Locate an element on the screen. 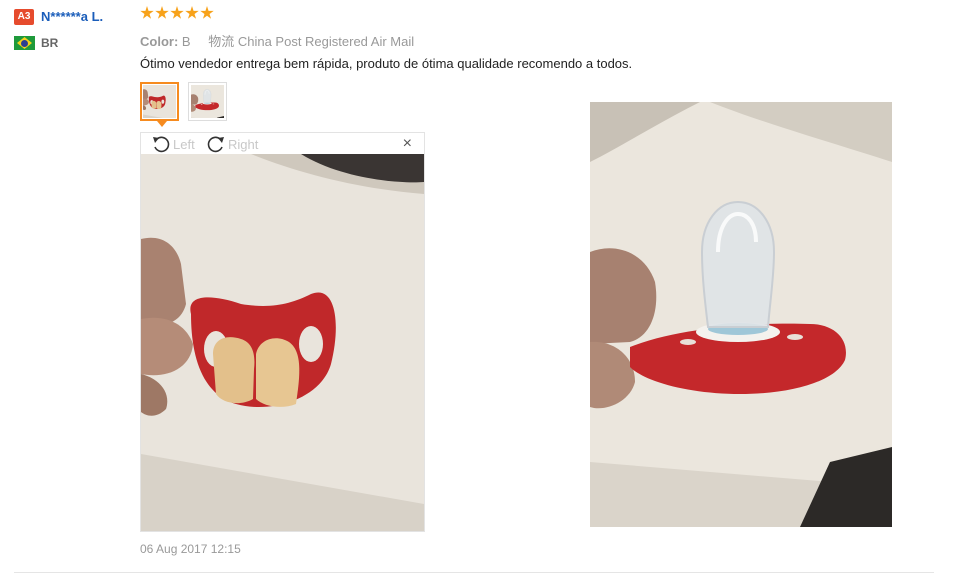  divider is located at coordinates (474, 572).